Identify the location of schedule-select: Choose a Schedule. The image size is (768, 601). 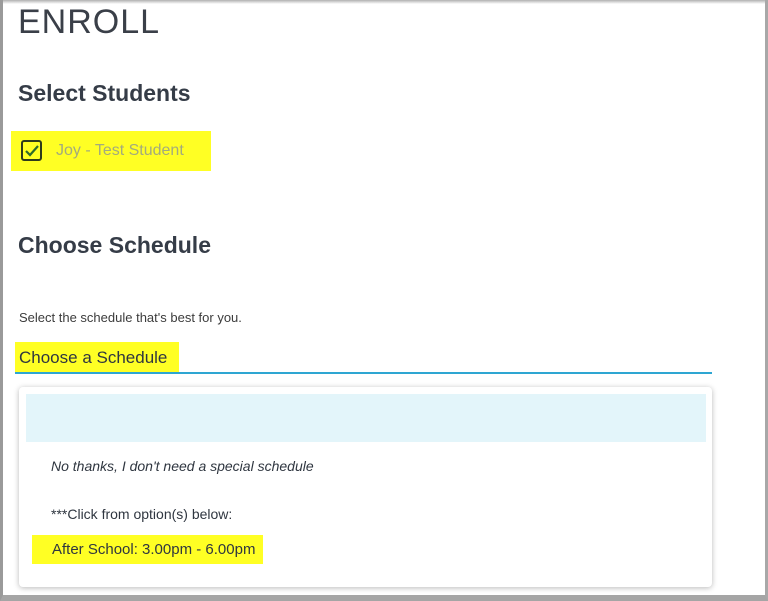
(363, 358).